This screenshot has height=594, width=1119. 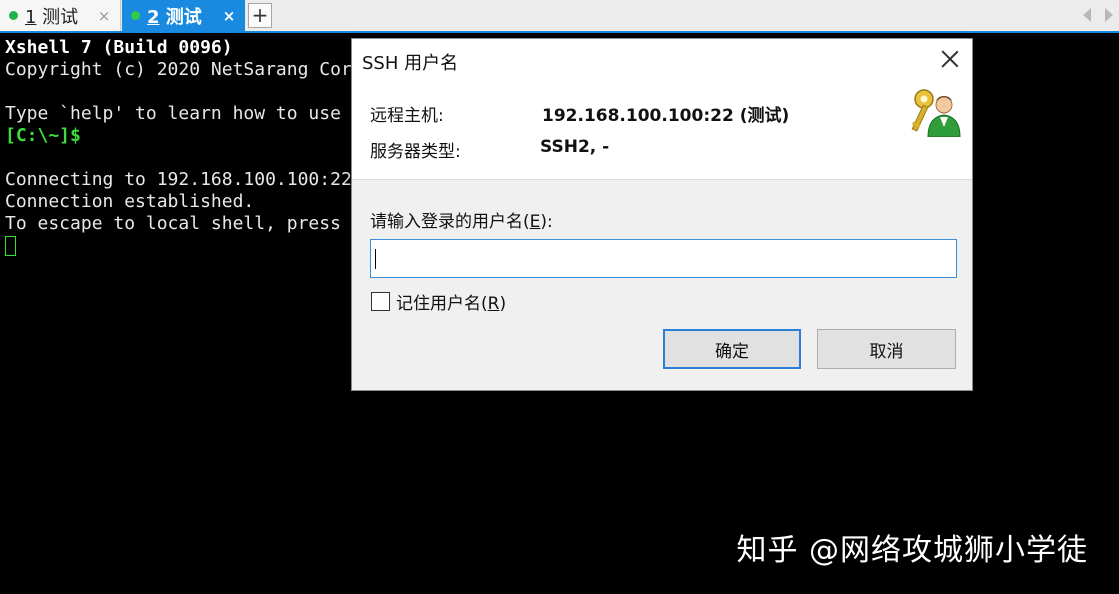 What do you see at coordinates (119, 47) in the screenshot?
I see `terminal-line: Xshell 7 (Build 0096)` at bounding box center [119, 47].